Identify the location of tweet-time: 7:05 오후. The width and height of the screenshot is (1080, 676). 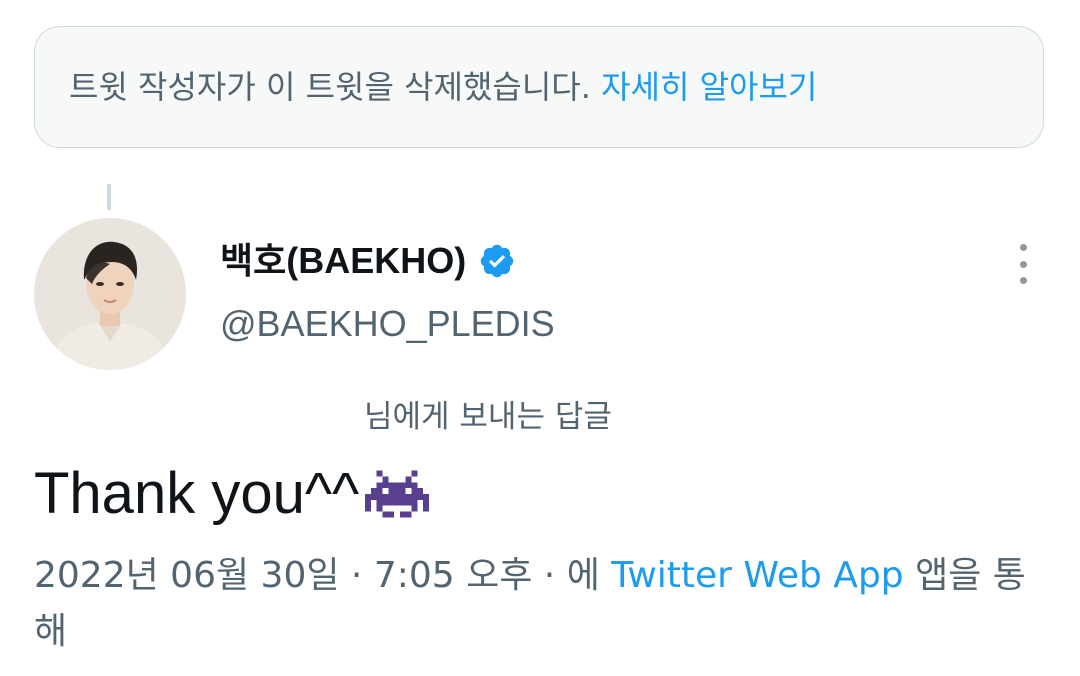
(453, 575).